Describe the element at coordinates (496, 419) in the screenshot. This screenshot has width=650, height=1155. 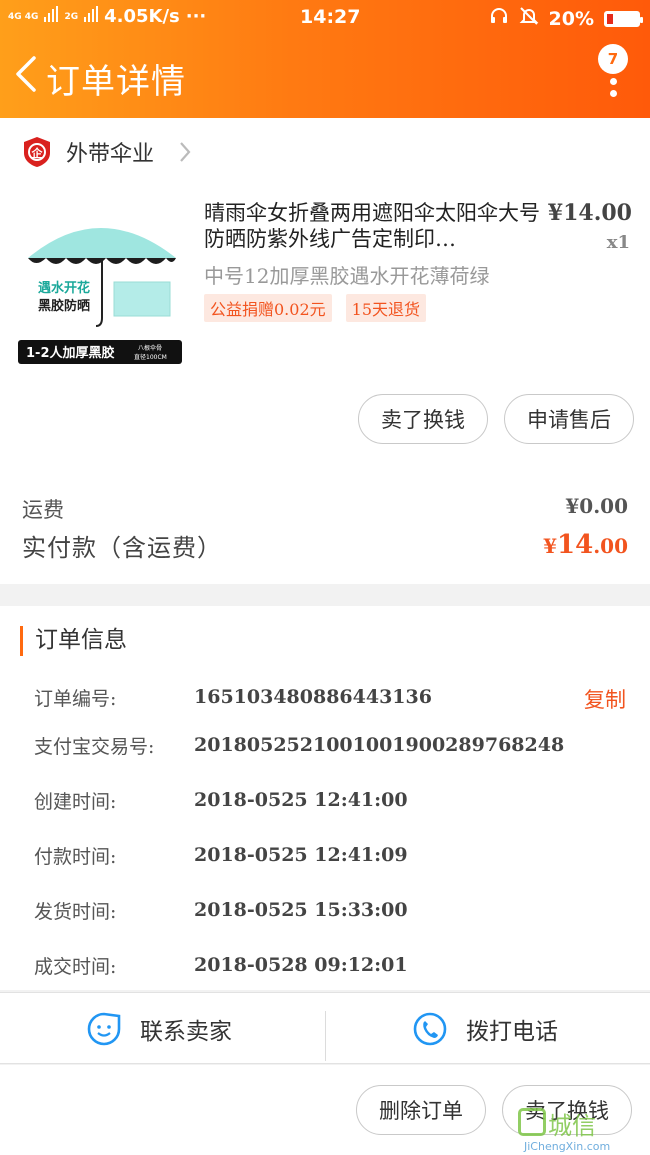
I see `item-actions: 卖了换钱 申请售后` at that location.